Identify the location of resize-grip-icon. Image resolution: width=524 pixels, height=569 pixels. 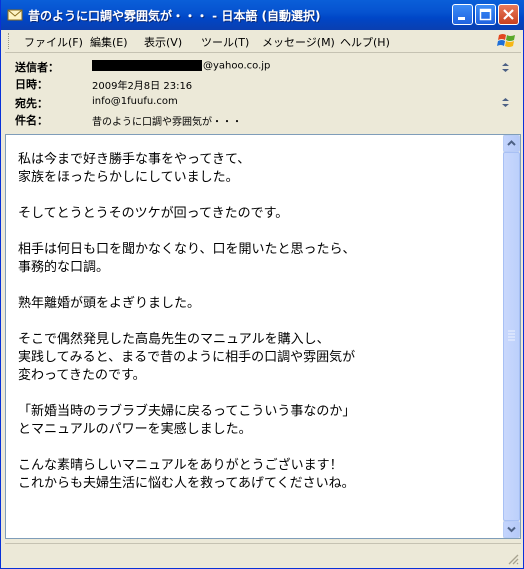
(513, 557).